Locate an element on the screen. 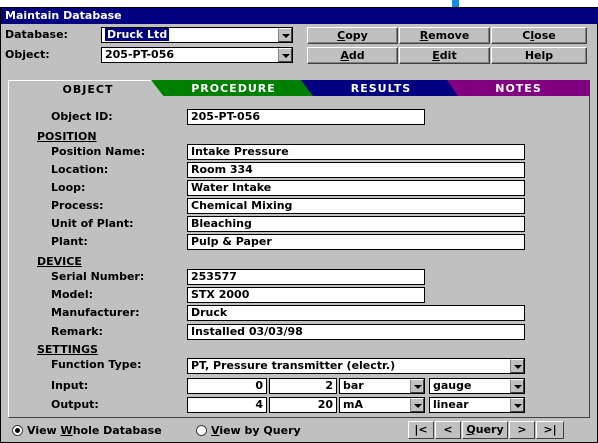  object-id-label: Object ID: is located at coordinates (82, 116).